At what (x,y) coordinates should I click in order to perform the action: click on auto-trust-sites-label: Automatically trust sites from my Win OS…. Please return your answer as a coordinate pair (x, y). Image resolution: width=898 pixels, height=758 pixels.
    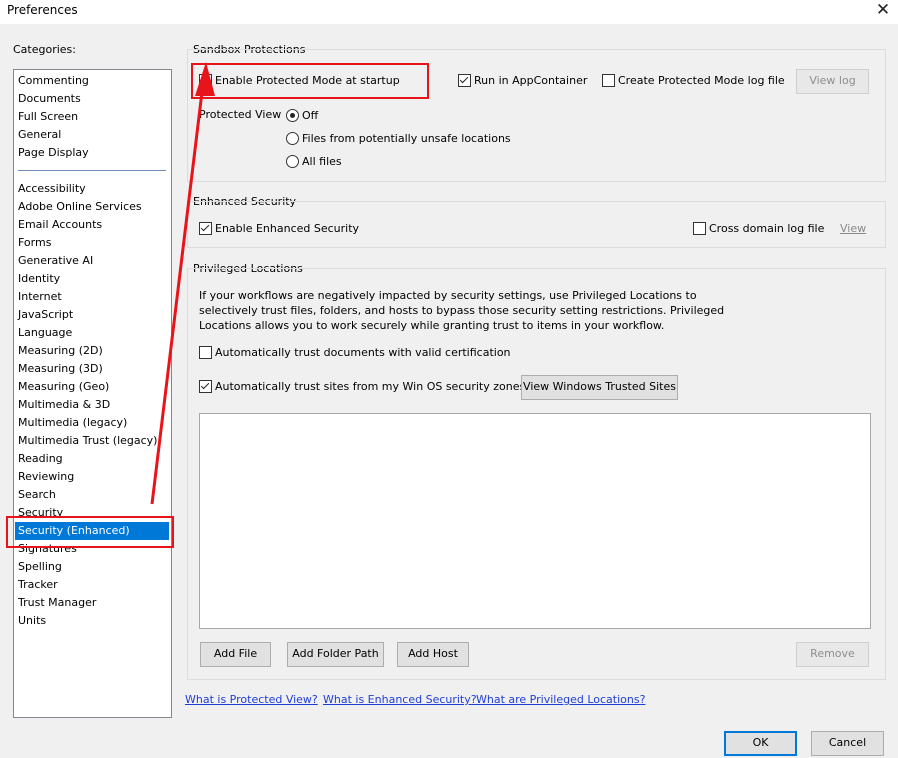
    Looking at the image, I should click on (370, 386).